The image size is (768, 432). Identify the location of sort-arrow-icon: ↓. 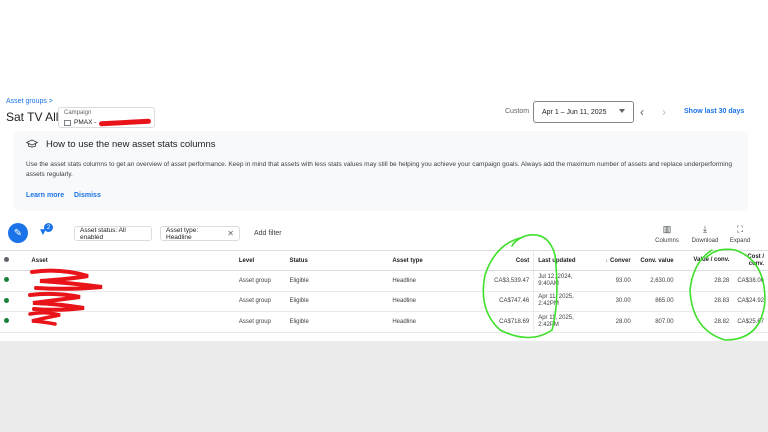
(606, 260).